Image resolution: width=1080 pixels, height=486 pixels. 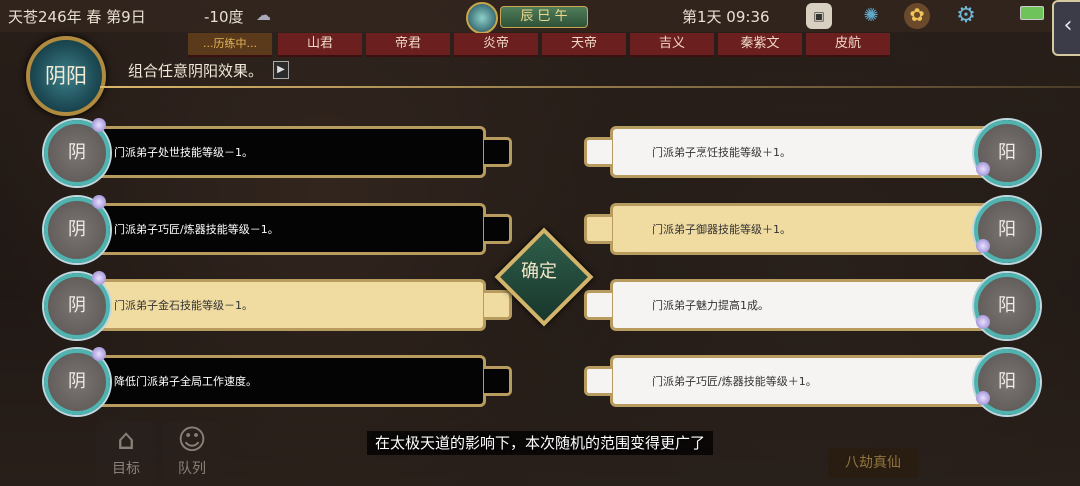 What do you see at coordinates (584, 45) in the screenshot?
I see `tab-tiandi: 天帝` at bounding box center [584, 45].